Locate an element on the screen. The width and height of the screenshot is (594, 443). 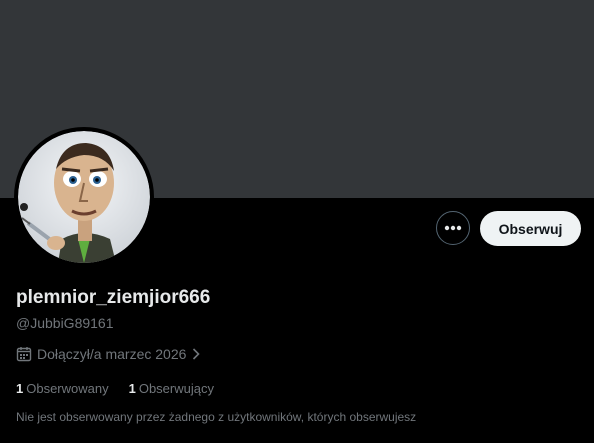
more-dots-icon is located at coordinates (453, 228).